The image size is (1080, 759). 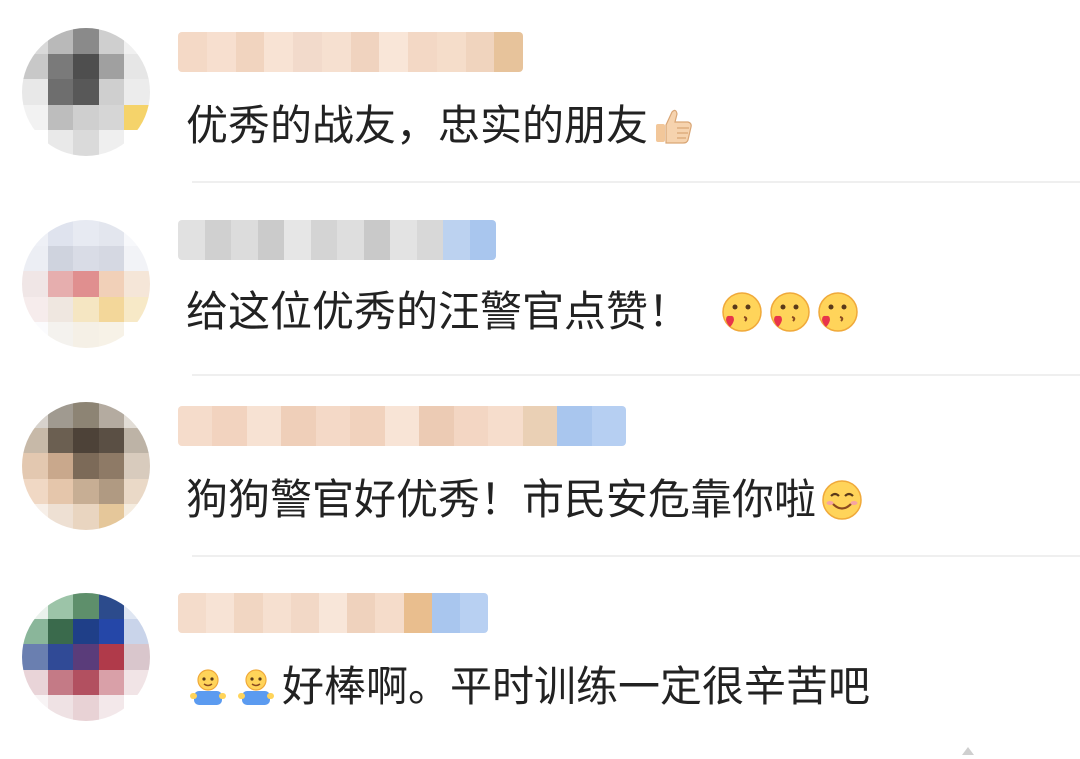 What do you see at coordinates (501, 499) in the screenshot?
I see `comment-text: 狗狗警官好优秀！市民安危靠你啦` at bounding box center [501, 499].